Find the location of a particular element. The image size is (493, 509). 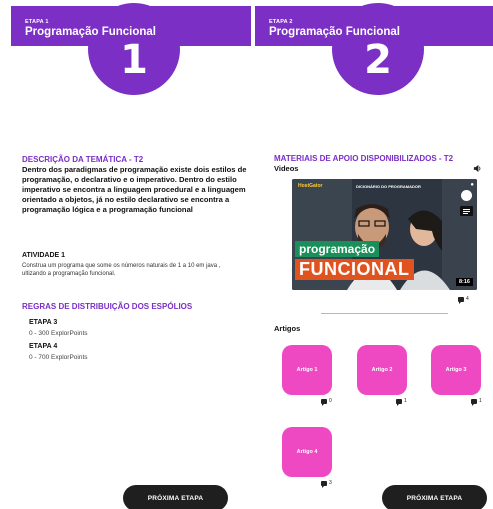

stage-number: 1 is located at coordinates (134, 60).